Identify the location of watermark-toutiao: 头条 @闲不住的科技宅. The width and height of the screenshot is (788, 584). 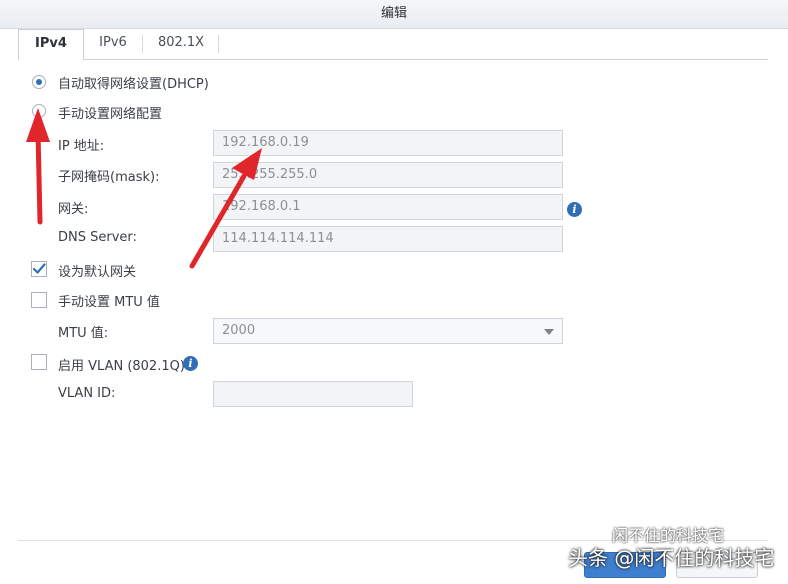
(671, 558).